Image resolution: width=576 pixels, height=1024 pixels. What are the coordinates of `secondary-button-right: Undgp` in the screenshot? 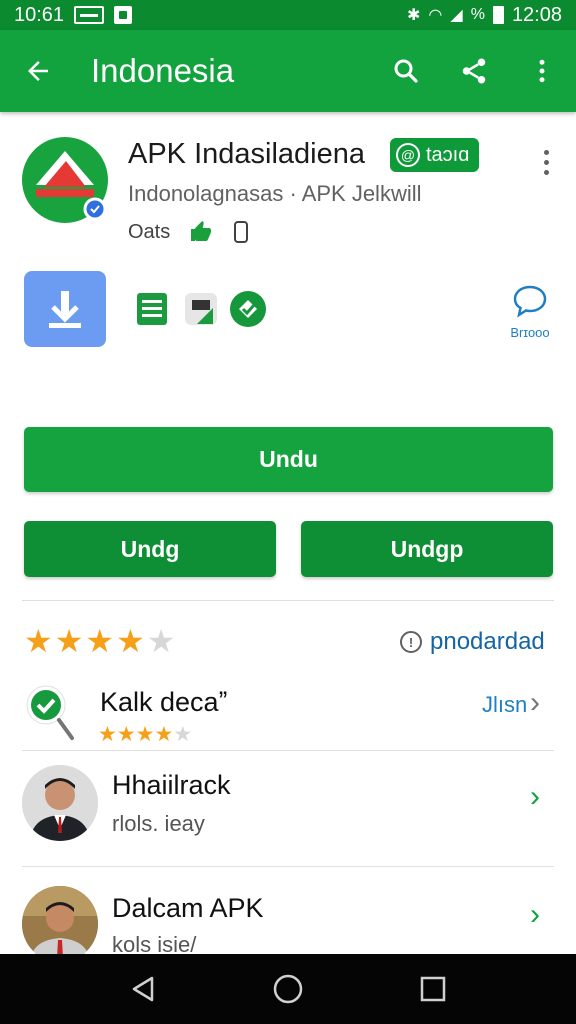 It's located at (427, 549).